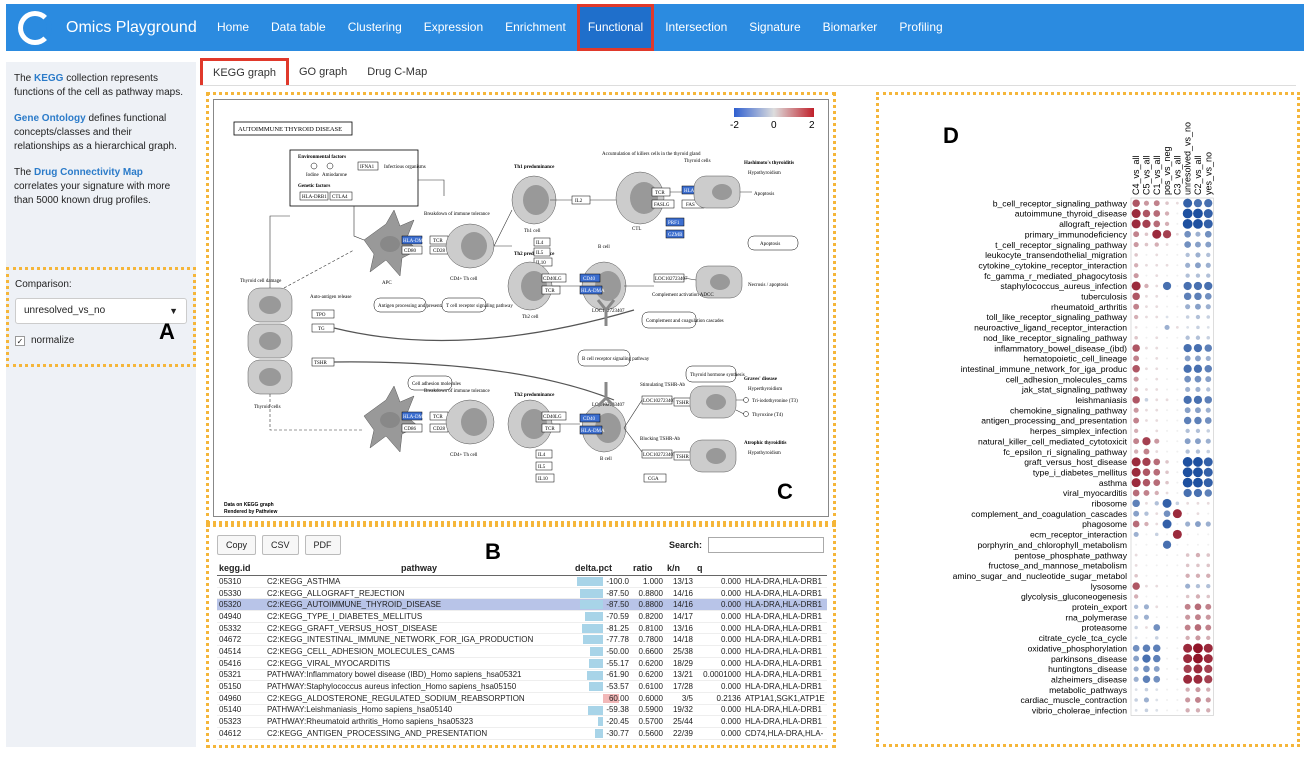  What do you see at coordinates (680, 568) in the screenshot?
I see `col-kn: k/n` at bounding box center [680, 568].